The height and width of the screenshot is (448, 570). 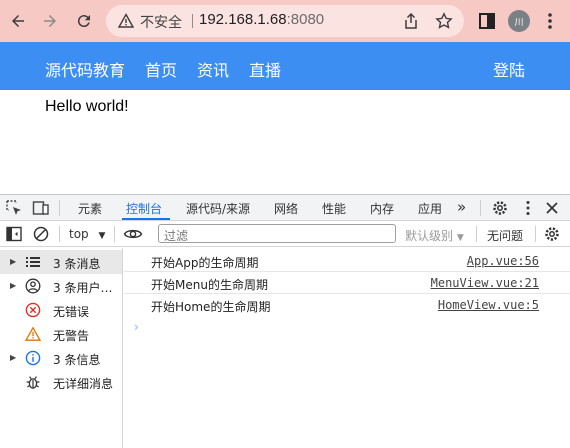 I want to click on sidebar-item-warnings: 无警告, so click(x=61, y=334).